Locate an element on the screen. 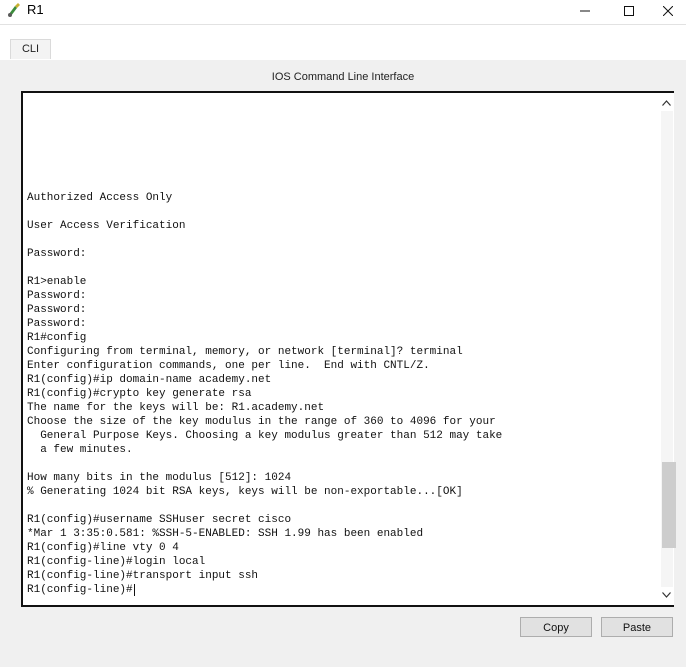 The height and width of the screenshot is (667, 686). terminal-line: R1(config-line)#login local is located at coordinates (116, 562).